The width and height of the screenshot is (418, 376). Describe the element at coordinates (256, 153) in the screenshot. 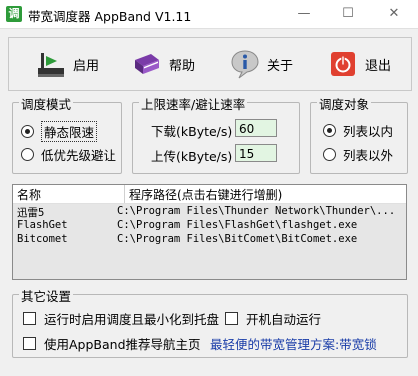

I see `upload-rate-input: 15` at that location.